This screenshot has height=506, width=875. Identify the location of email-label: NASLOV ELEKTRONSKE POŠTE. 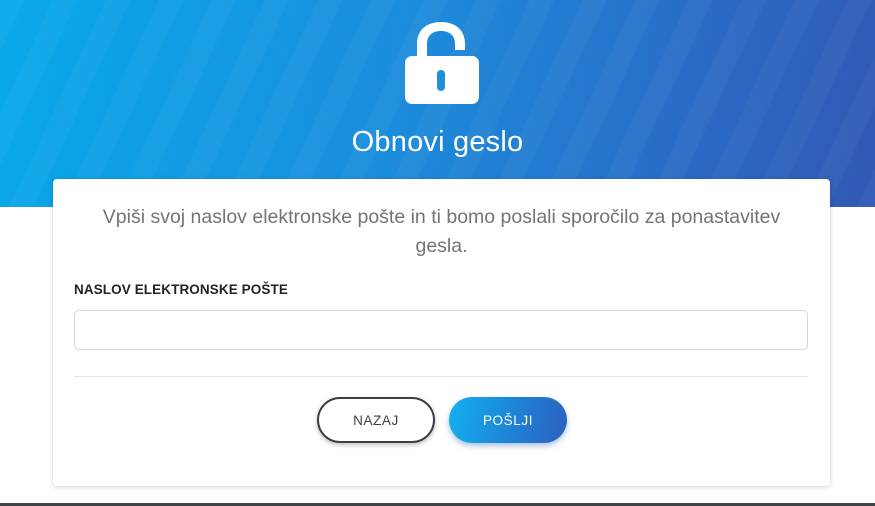
(181, 289).